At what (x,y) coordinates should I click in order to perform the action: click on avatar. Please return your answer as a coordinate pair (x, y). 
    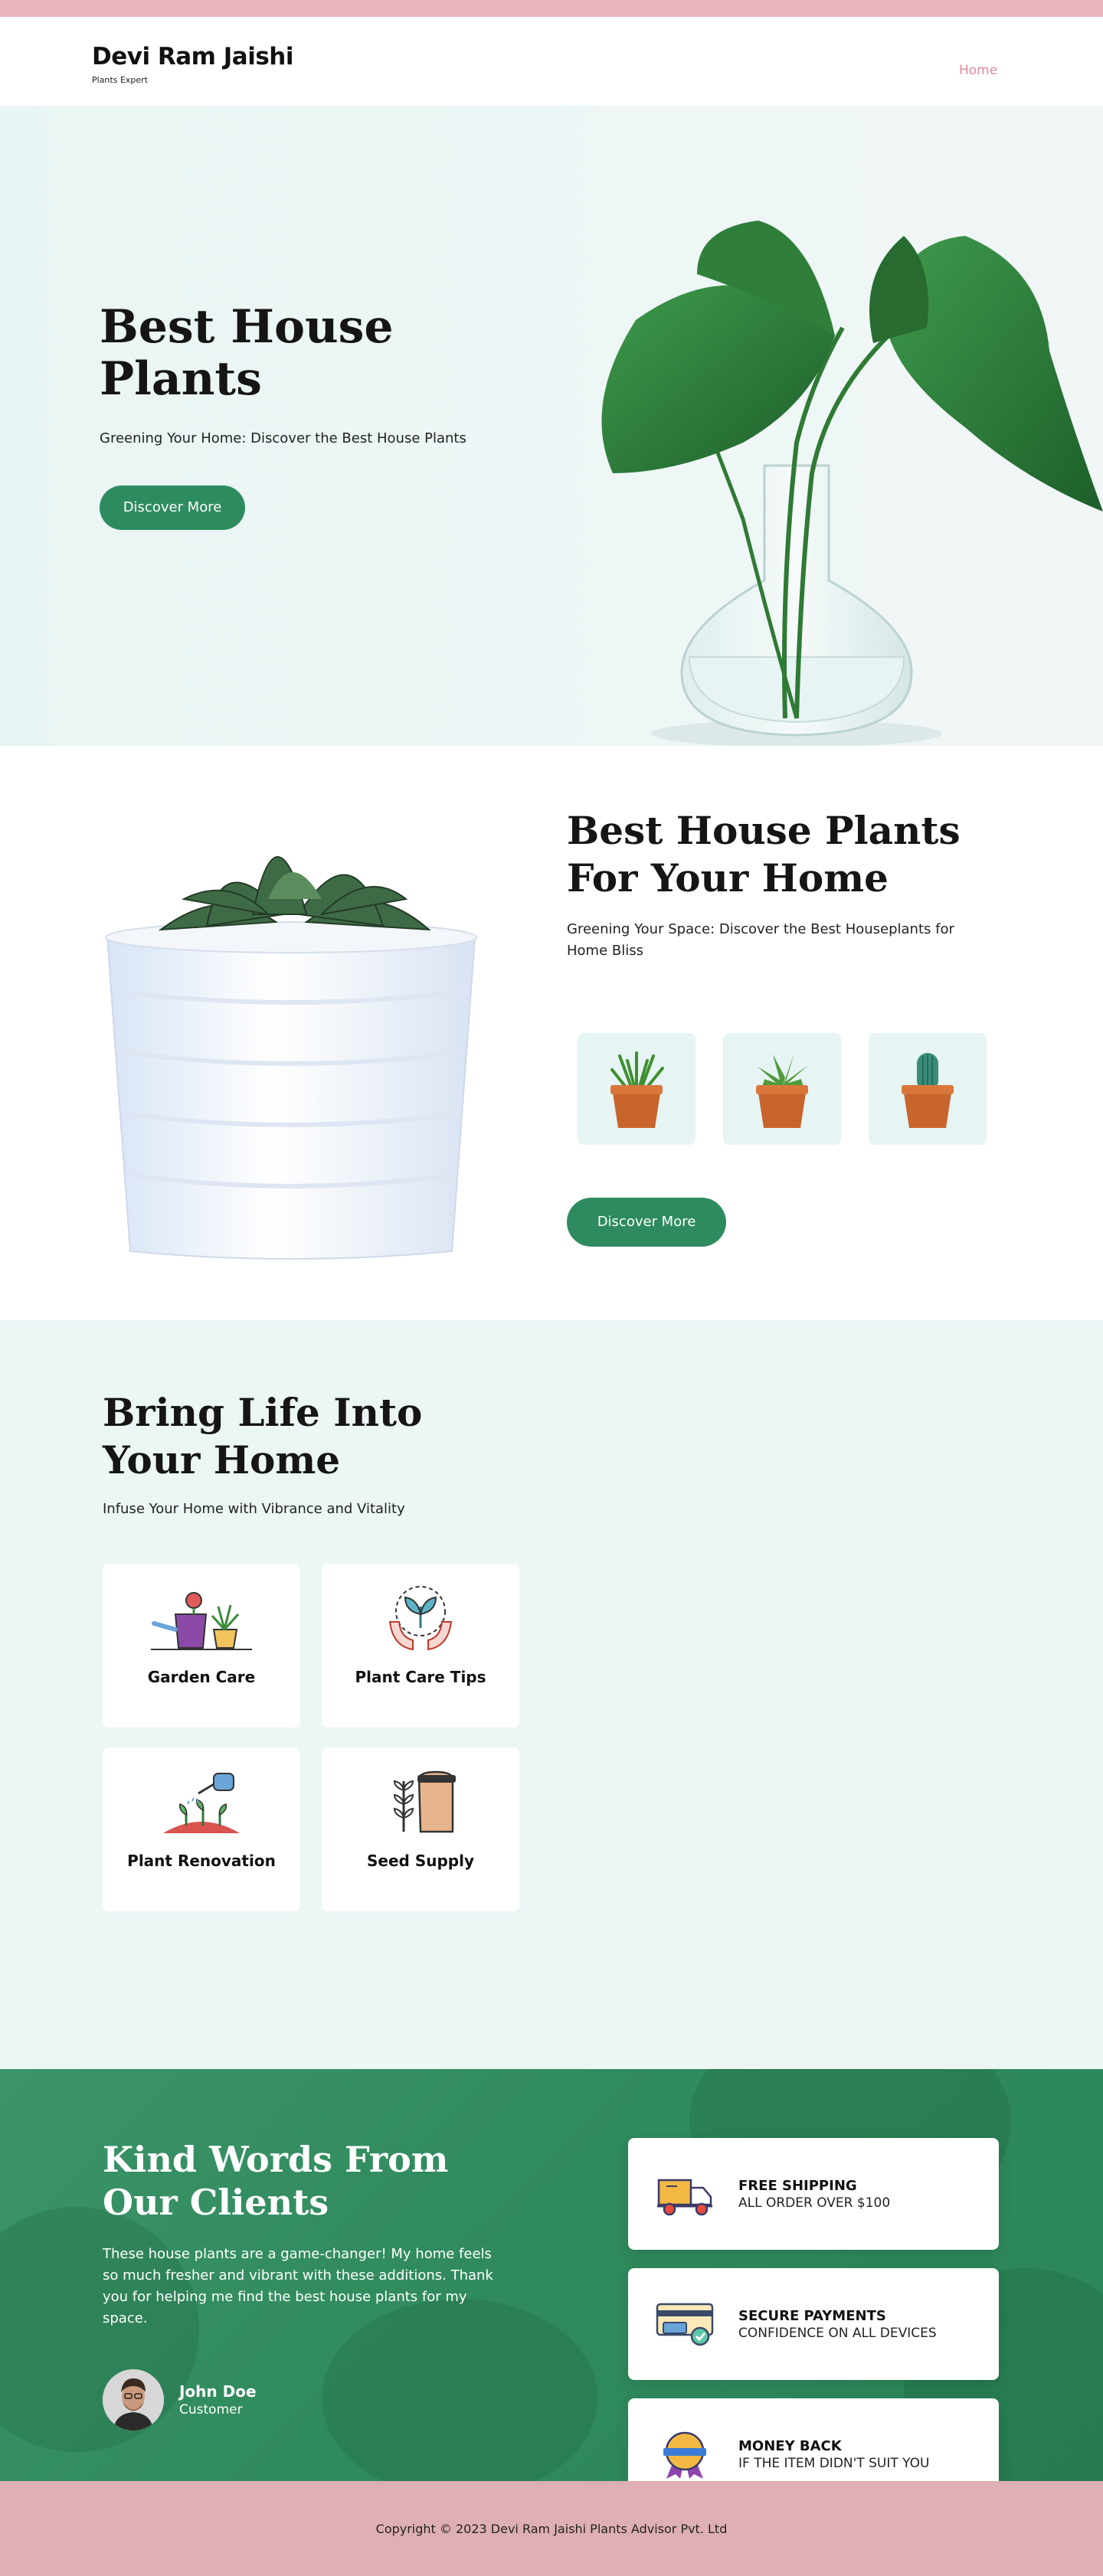
    Looking at the image, I should click on (134, 2400).